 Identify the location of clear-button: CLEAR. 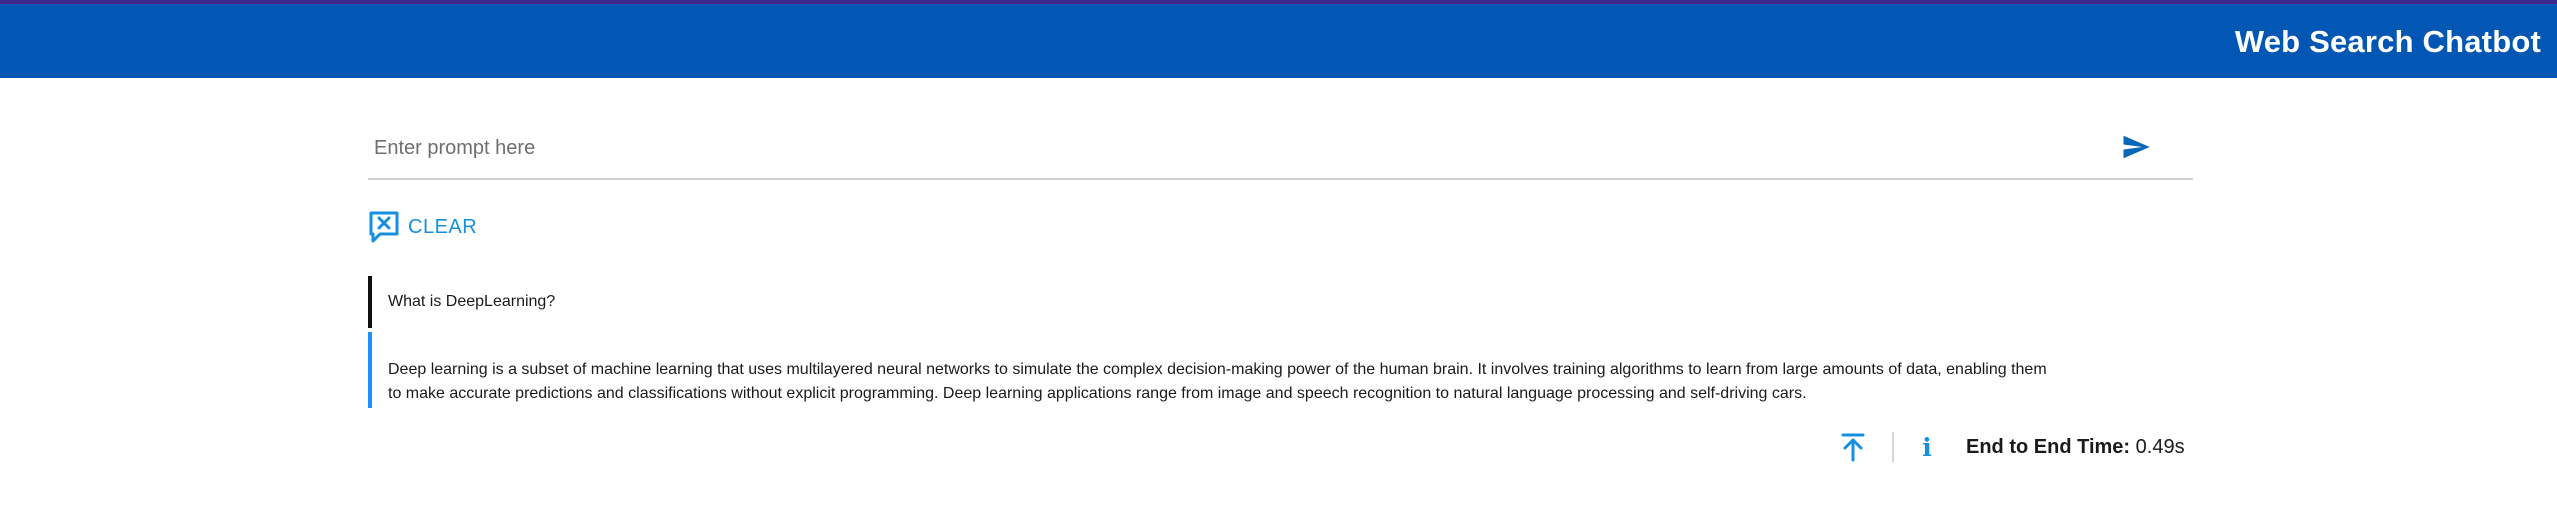
(422, 227).